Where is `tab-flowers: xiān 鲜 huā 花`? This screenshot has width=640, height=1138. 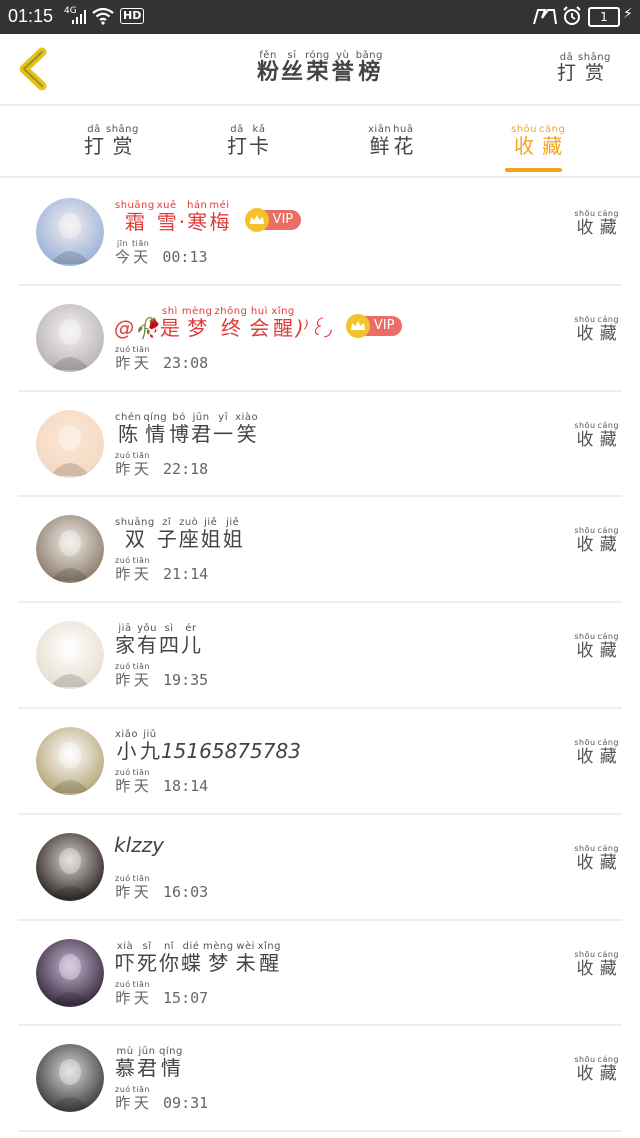 tab-flowers: xiān 鲜 huā 花 is located at coordinates (390, 140).